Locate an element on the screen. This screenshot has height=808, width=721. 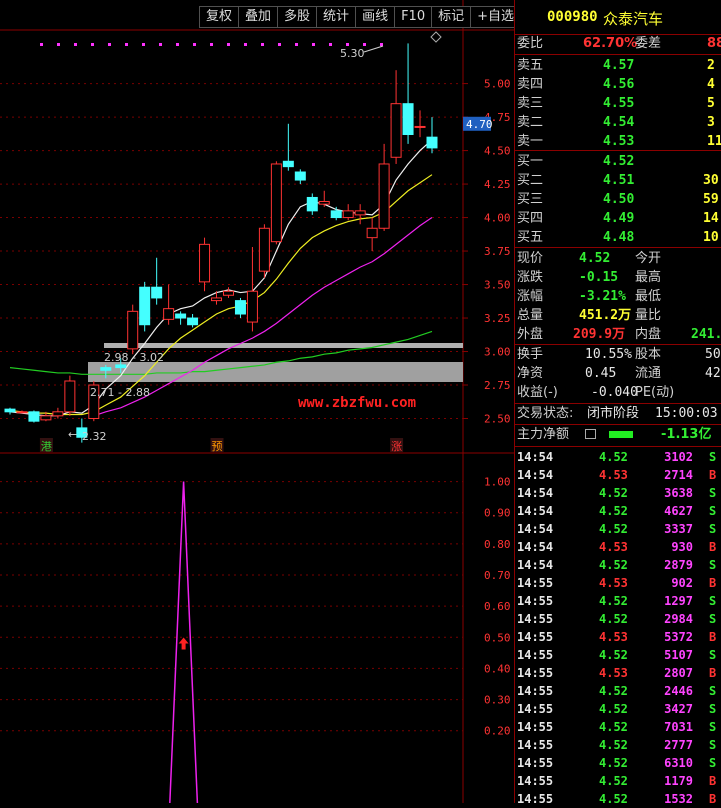
stat-label: 涨跌 is located at coordinates (530, 277).